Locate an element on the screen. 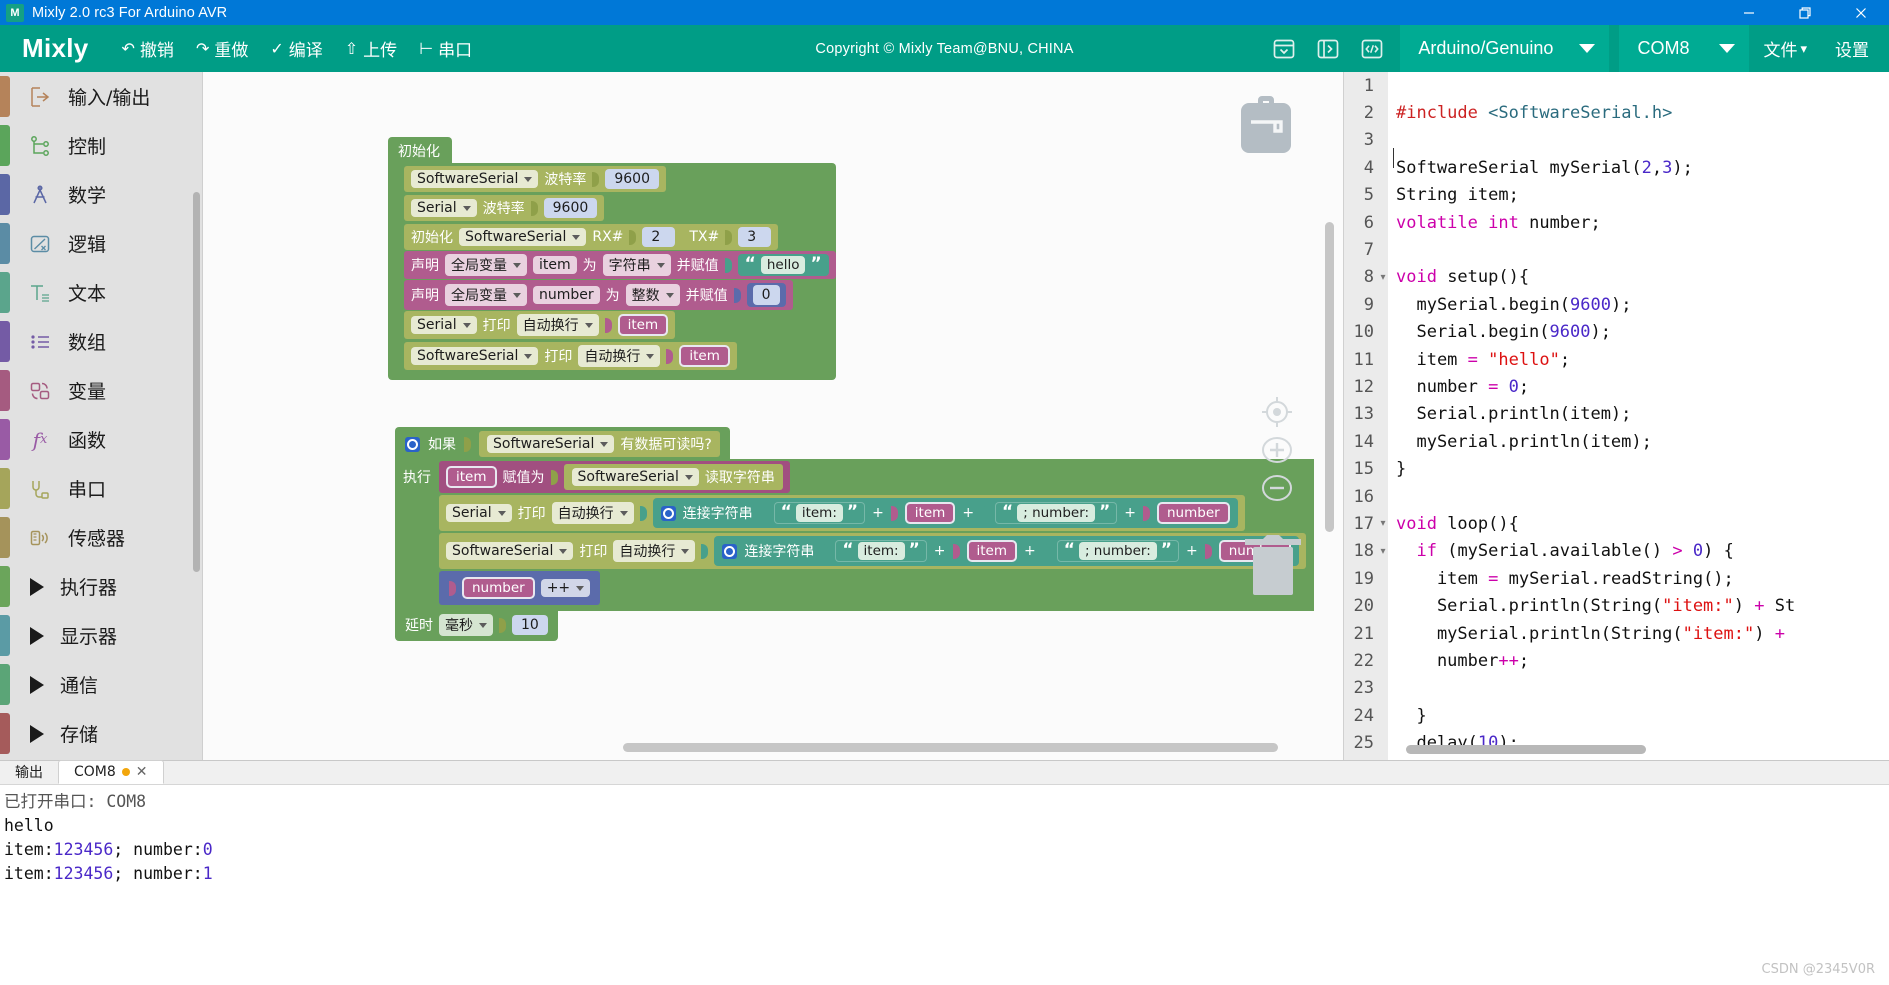 The image size is (1889, 985). read-string-block: SoftwareSerial 读取字符串 is located at coordinates (673, 477).